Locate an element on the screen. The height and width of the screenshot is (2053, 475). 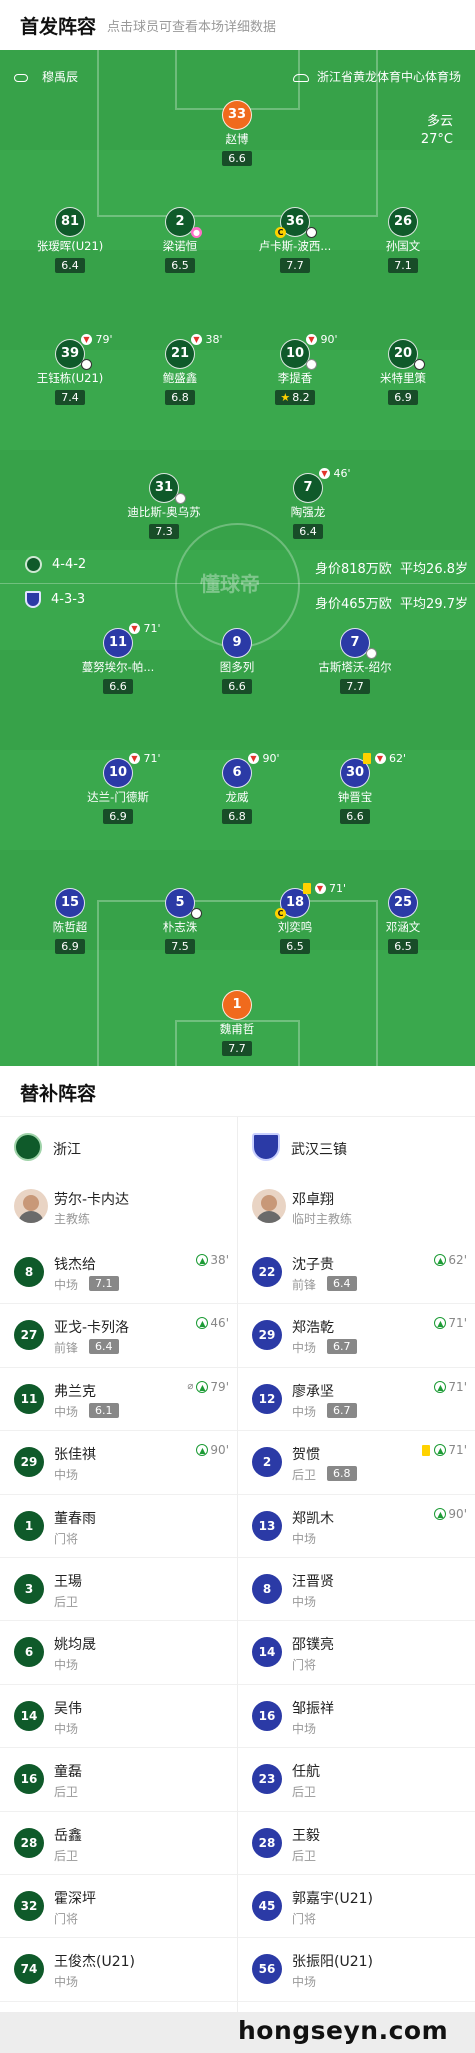
sub-player-row: 27 亚戈-卡列洛 前锋 6.4 ▲ 46' is located at coordinates (118, 1335).